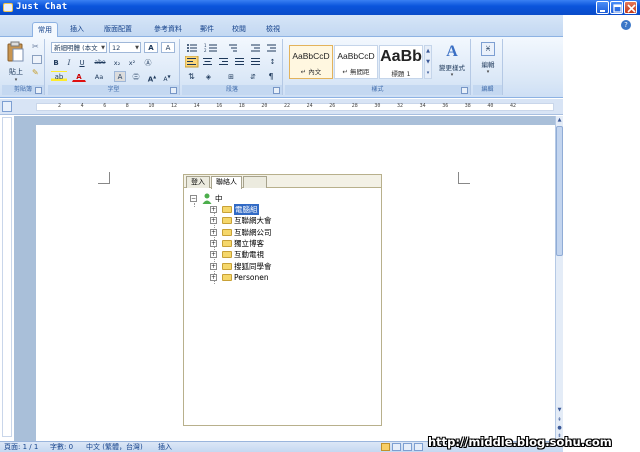 Image resolution: width=640 pixels, height=452 pixels. I want to click on bold-button: B, so click(56, 62).